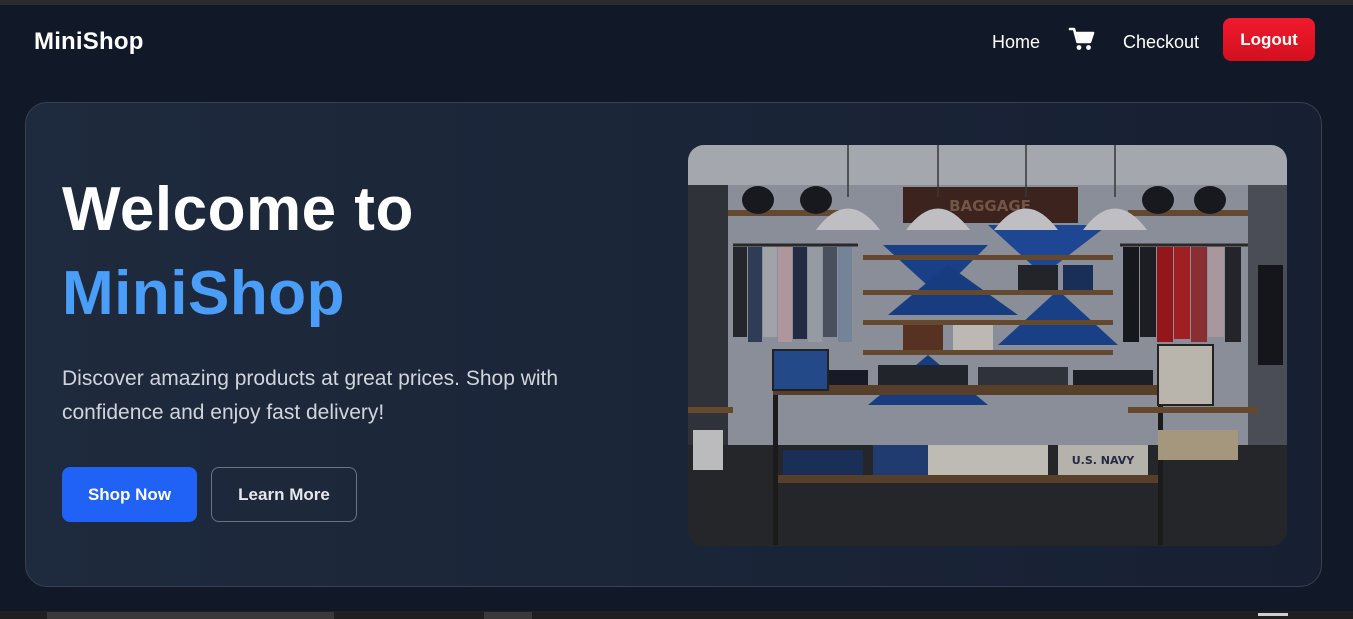 This screenshot has height=619, width=1353. I want to click on cart-icon-graphic, so click(1081, 38).